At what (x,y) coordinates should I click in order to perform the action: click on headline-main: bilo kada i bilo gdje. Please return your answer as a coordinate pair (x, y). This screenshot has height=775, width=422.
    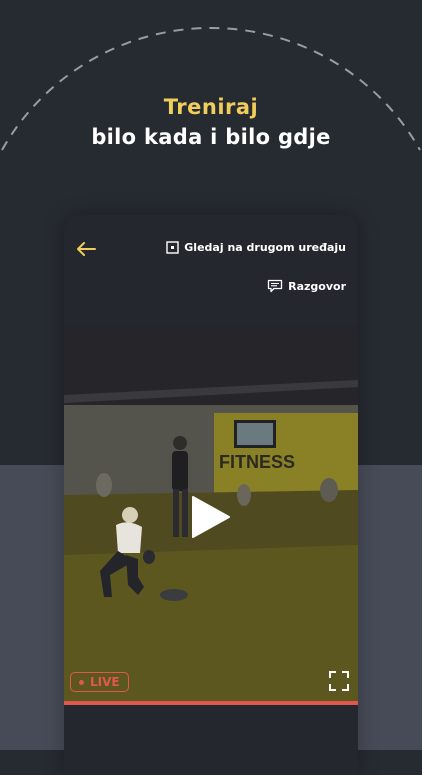
    Looking at the image, I should click on (211, 137).